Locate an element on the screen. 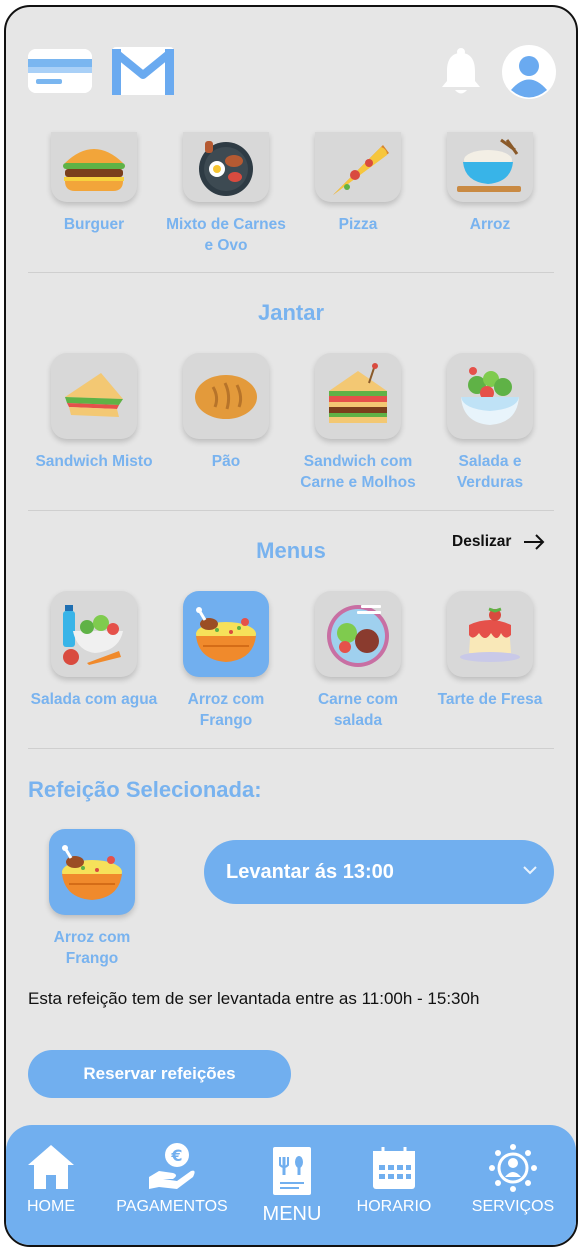 The width and height of the screenshot is (582, 1250). rice-bowl-icon is located at coordinates (490, 167).